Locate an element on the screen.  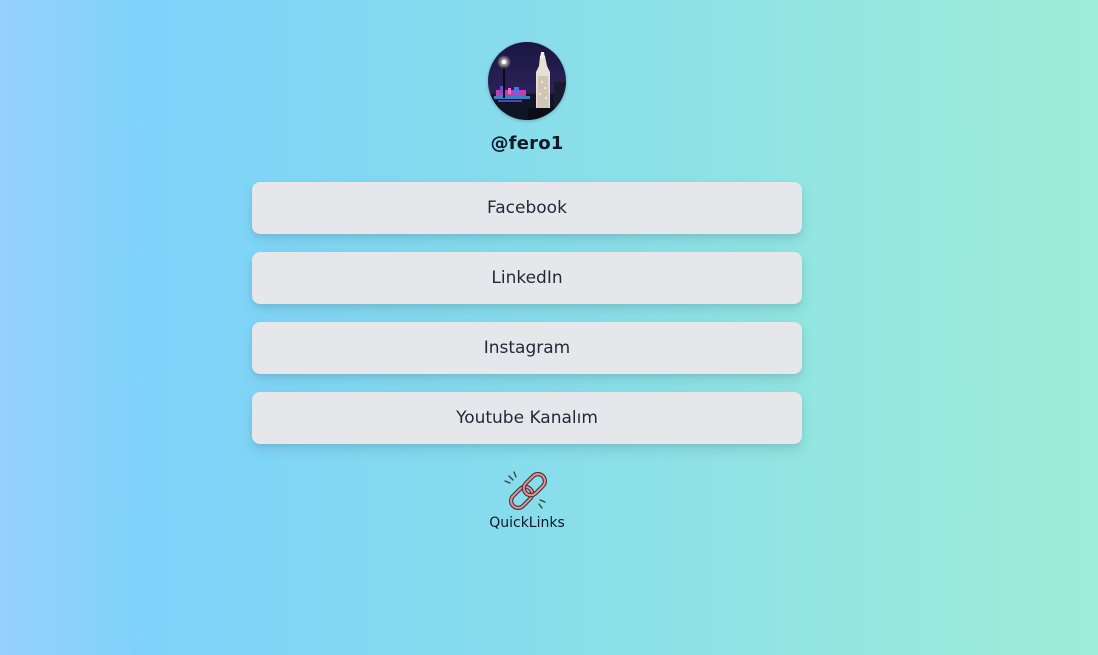
youtube-link-button: Youtube Kanalım is located at coordinates (527, 418).